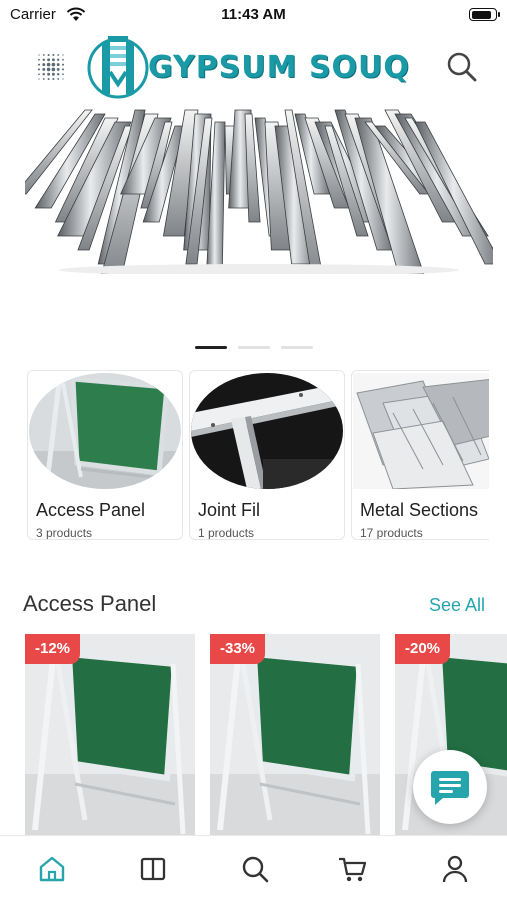 The width and height of the screenshot is (507, 900). I want to click on discount-badge: -20%, so click(423, 649).